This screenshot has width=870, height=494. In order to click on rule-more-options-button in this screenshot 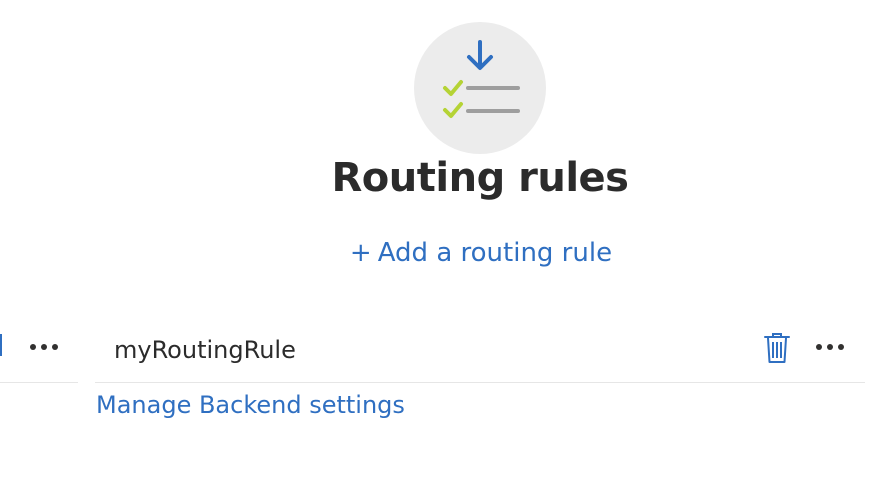, I will do `click(830, 347)`.